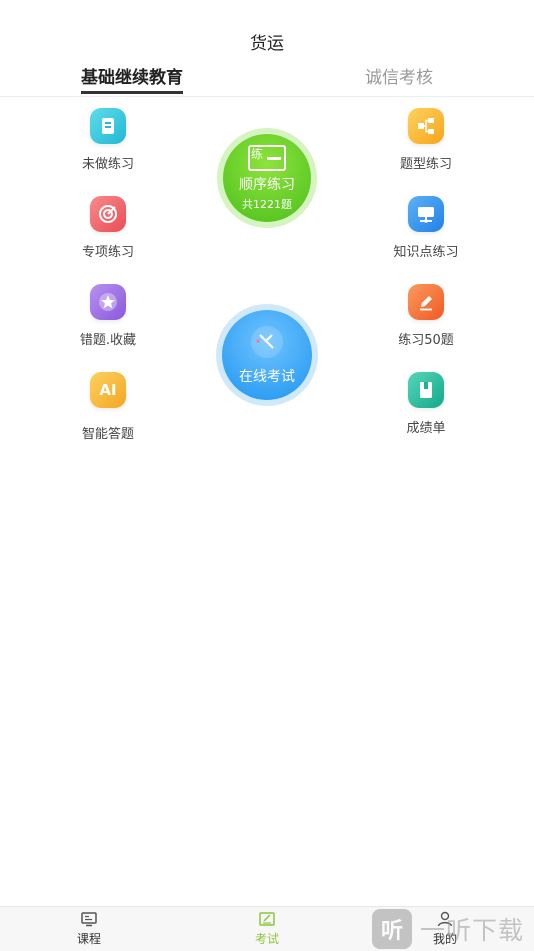 This screenshot has width=534, height=951. I want to click on download-watermark: 听 一听下载, so click(453, 928).